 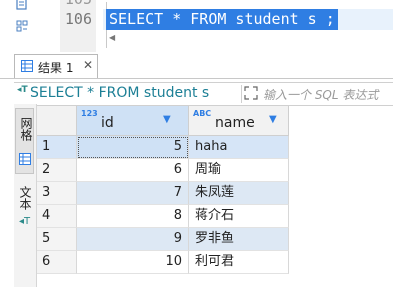 I want to click on line-number: 105, so click(x=78, y=4).